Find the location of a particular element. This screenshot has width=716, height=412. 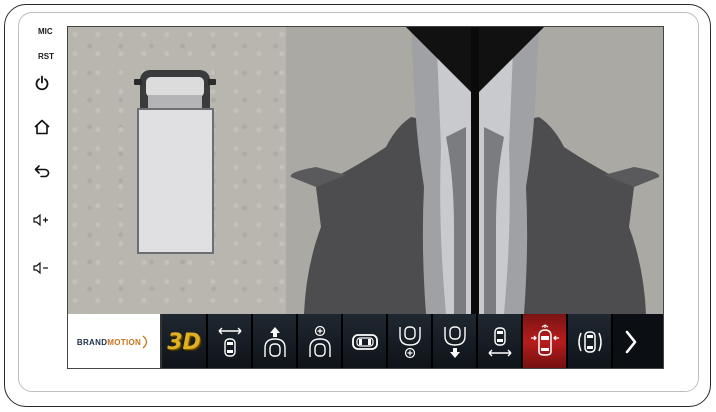

next-page-button is located at coordinates (631, 341).